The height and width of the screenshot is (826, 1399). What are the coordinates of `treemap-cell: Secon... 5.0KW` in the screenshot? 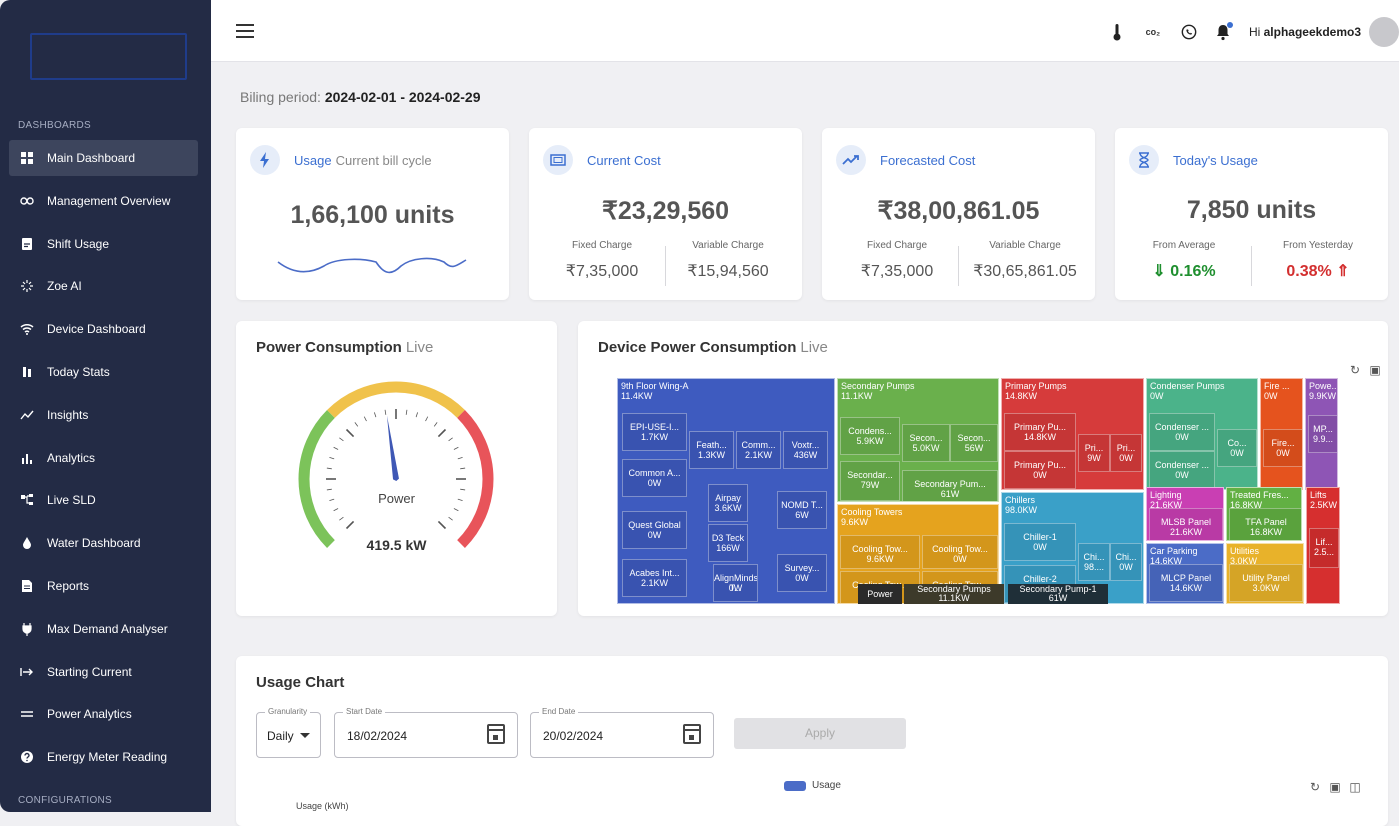 It's located at (926, 443).